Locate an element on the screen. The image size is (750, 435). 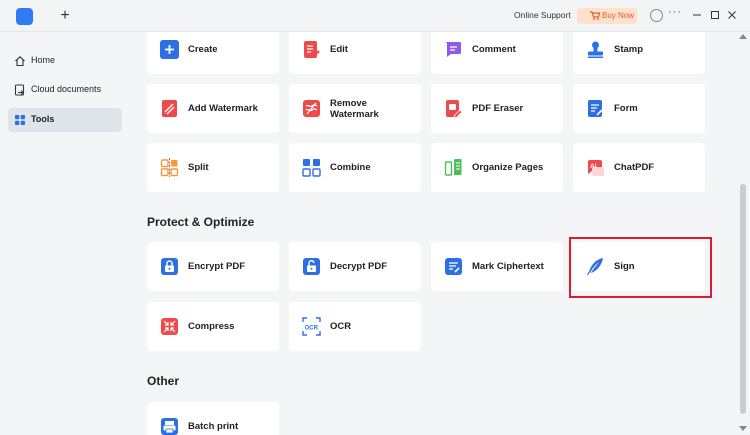
scroll-down-icon is located at coordinates (743, 428).